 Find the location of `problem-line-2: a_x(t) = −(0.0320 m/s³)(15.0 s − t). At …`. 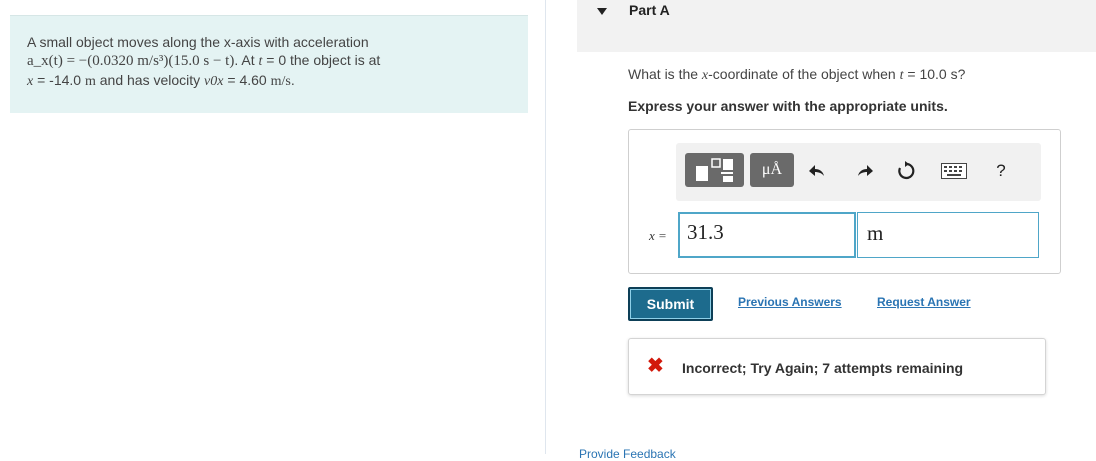

problem-line-2: a_x(t) = −(0.0320 m/s³)(15.0 s − t). At … is located at coordinates (277, 61).